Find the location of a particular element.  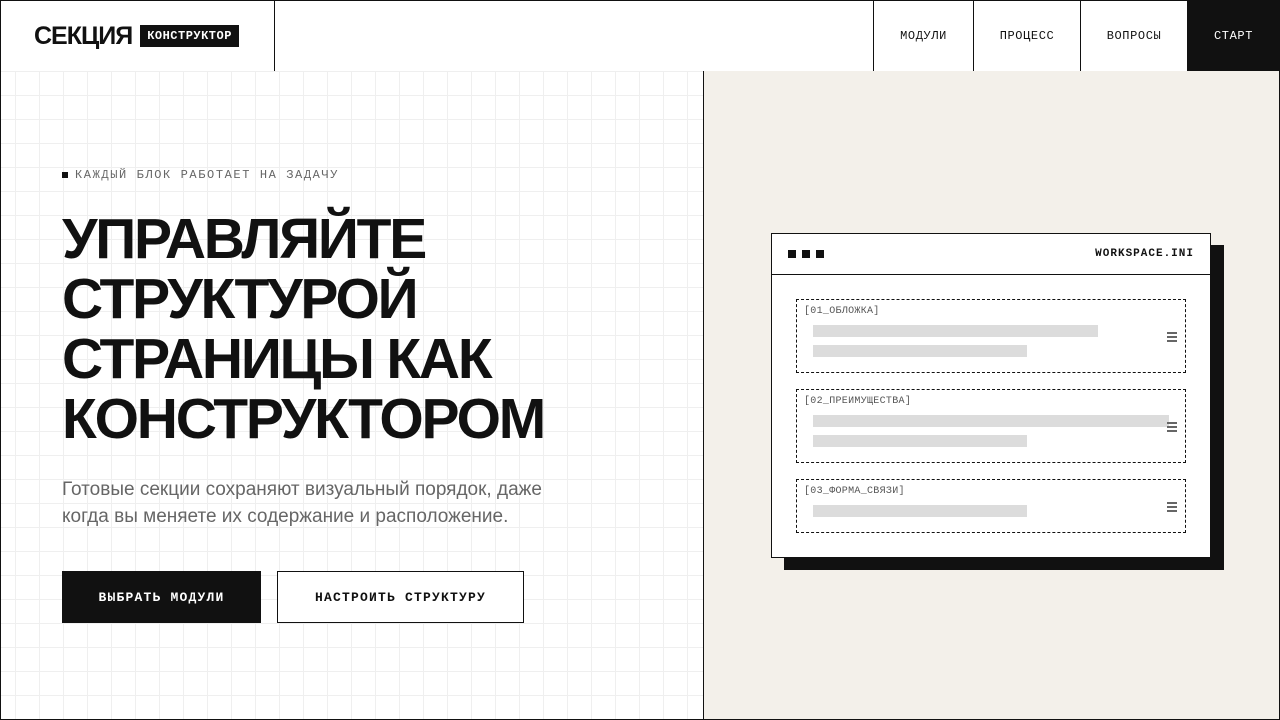

square-bullet-icon is located at coordinates (65, 175).